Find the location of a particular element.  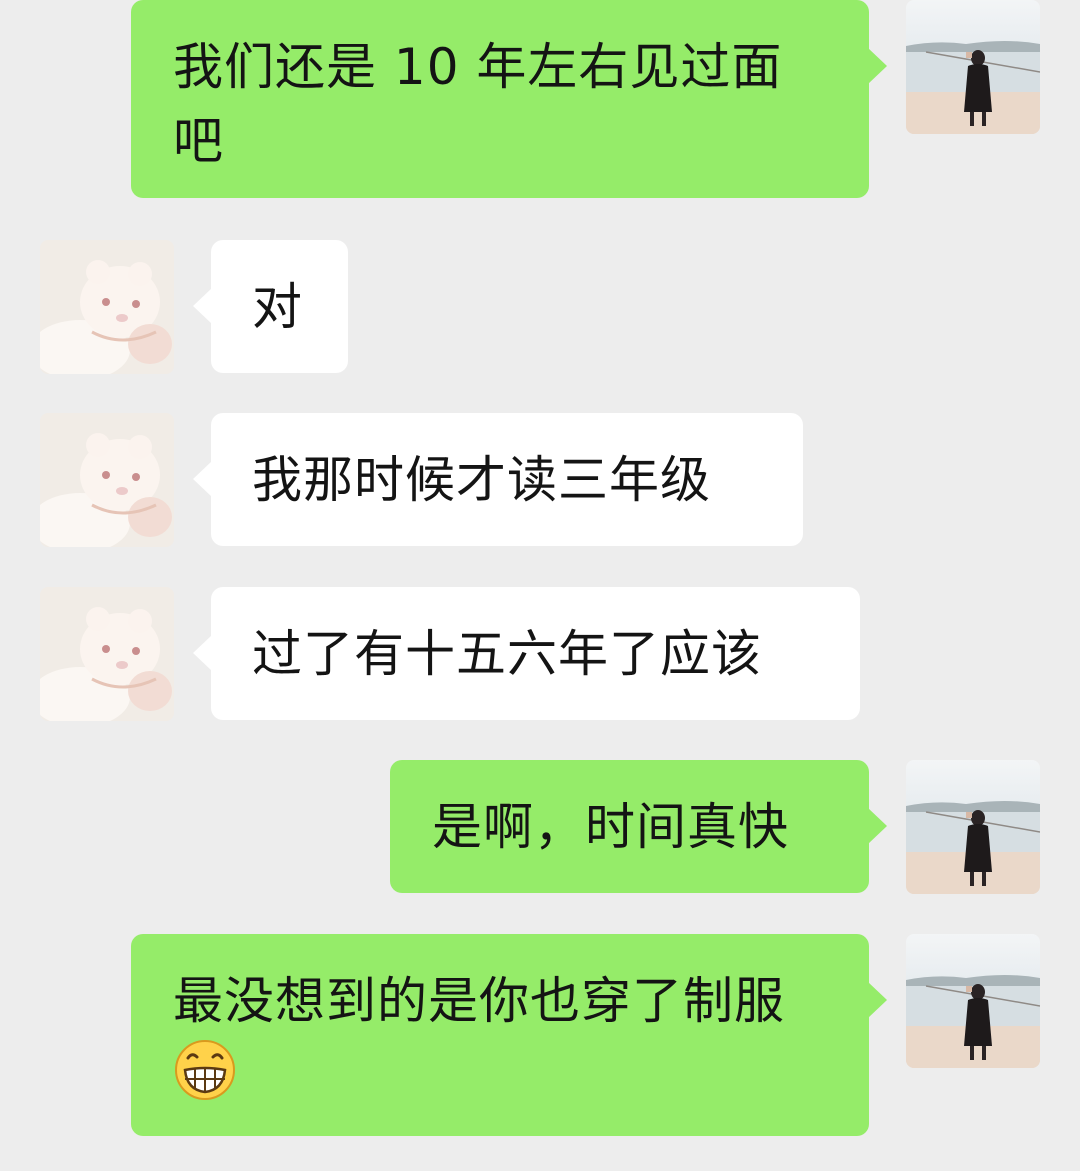

message-bubble-self: 是啊，时间真快 is located at coordinates (638, 826).